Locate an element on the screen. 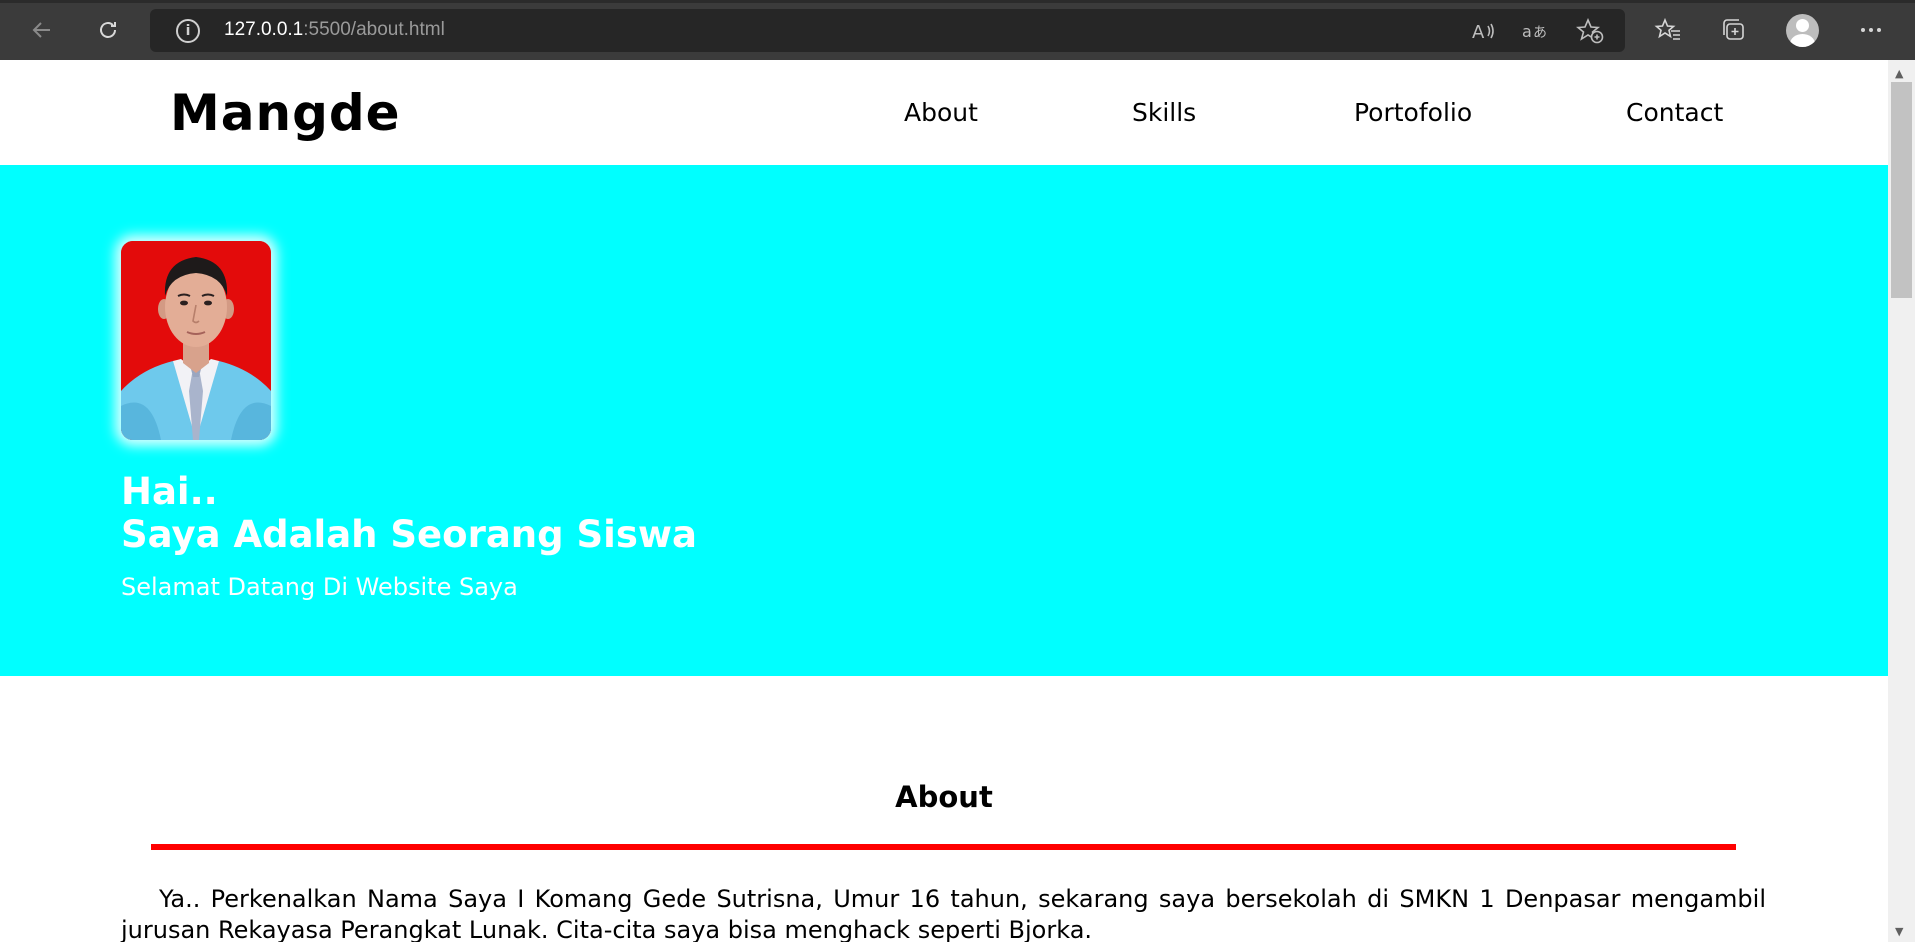 The height and width of the screenshot is (942, 1915). more-icon is located at coordinates (1871, 30).